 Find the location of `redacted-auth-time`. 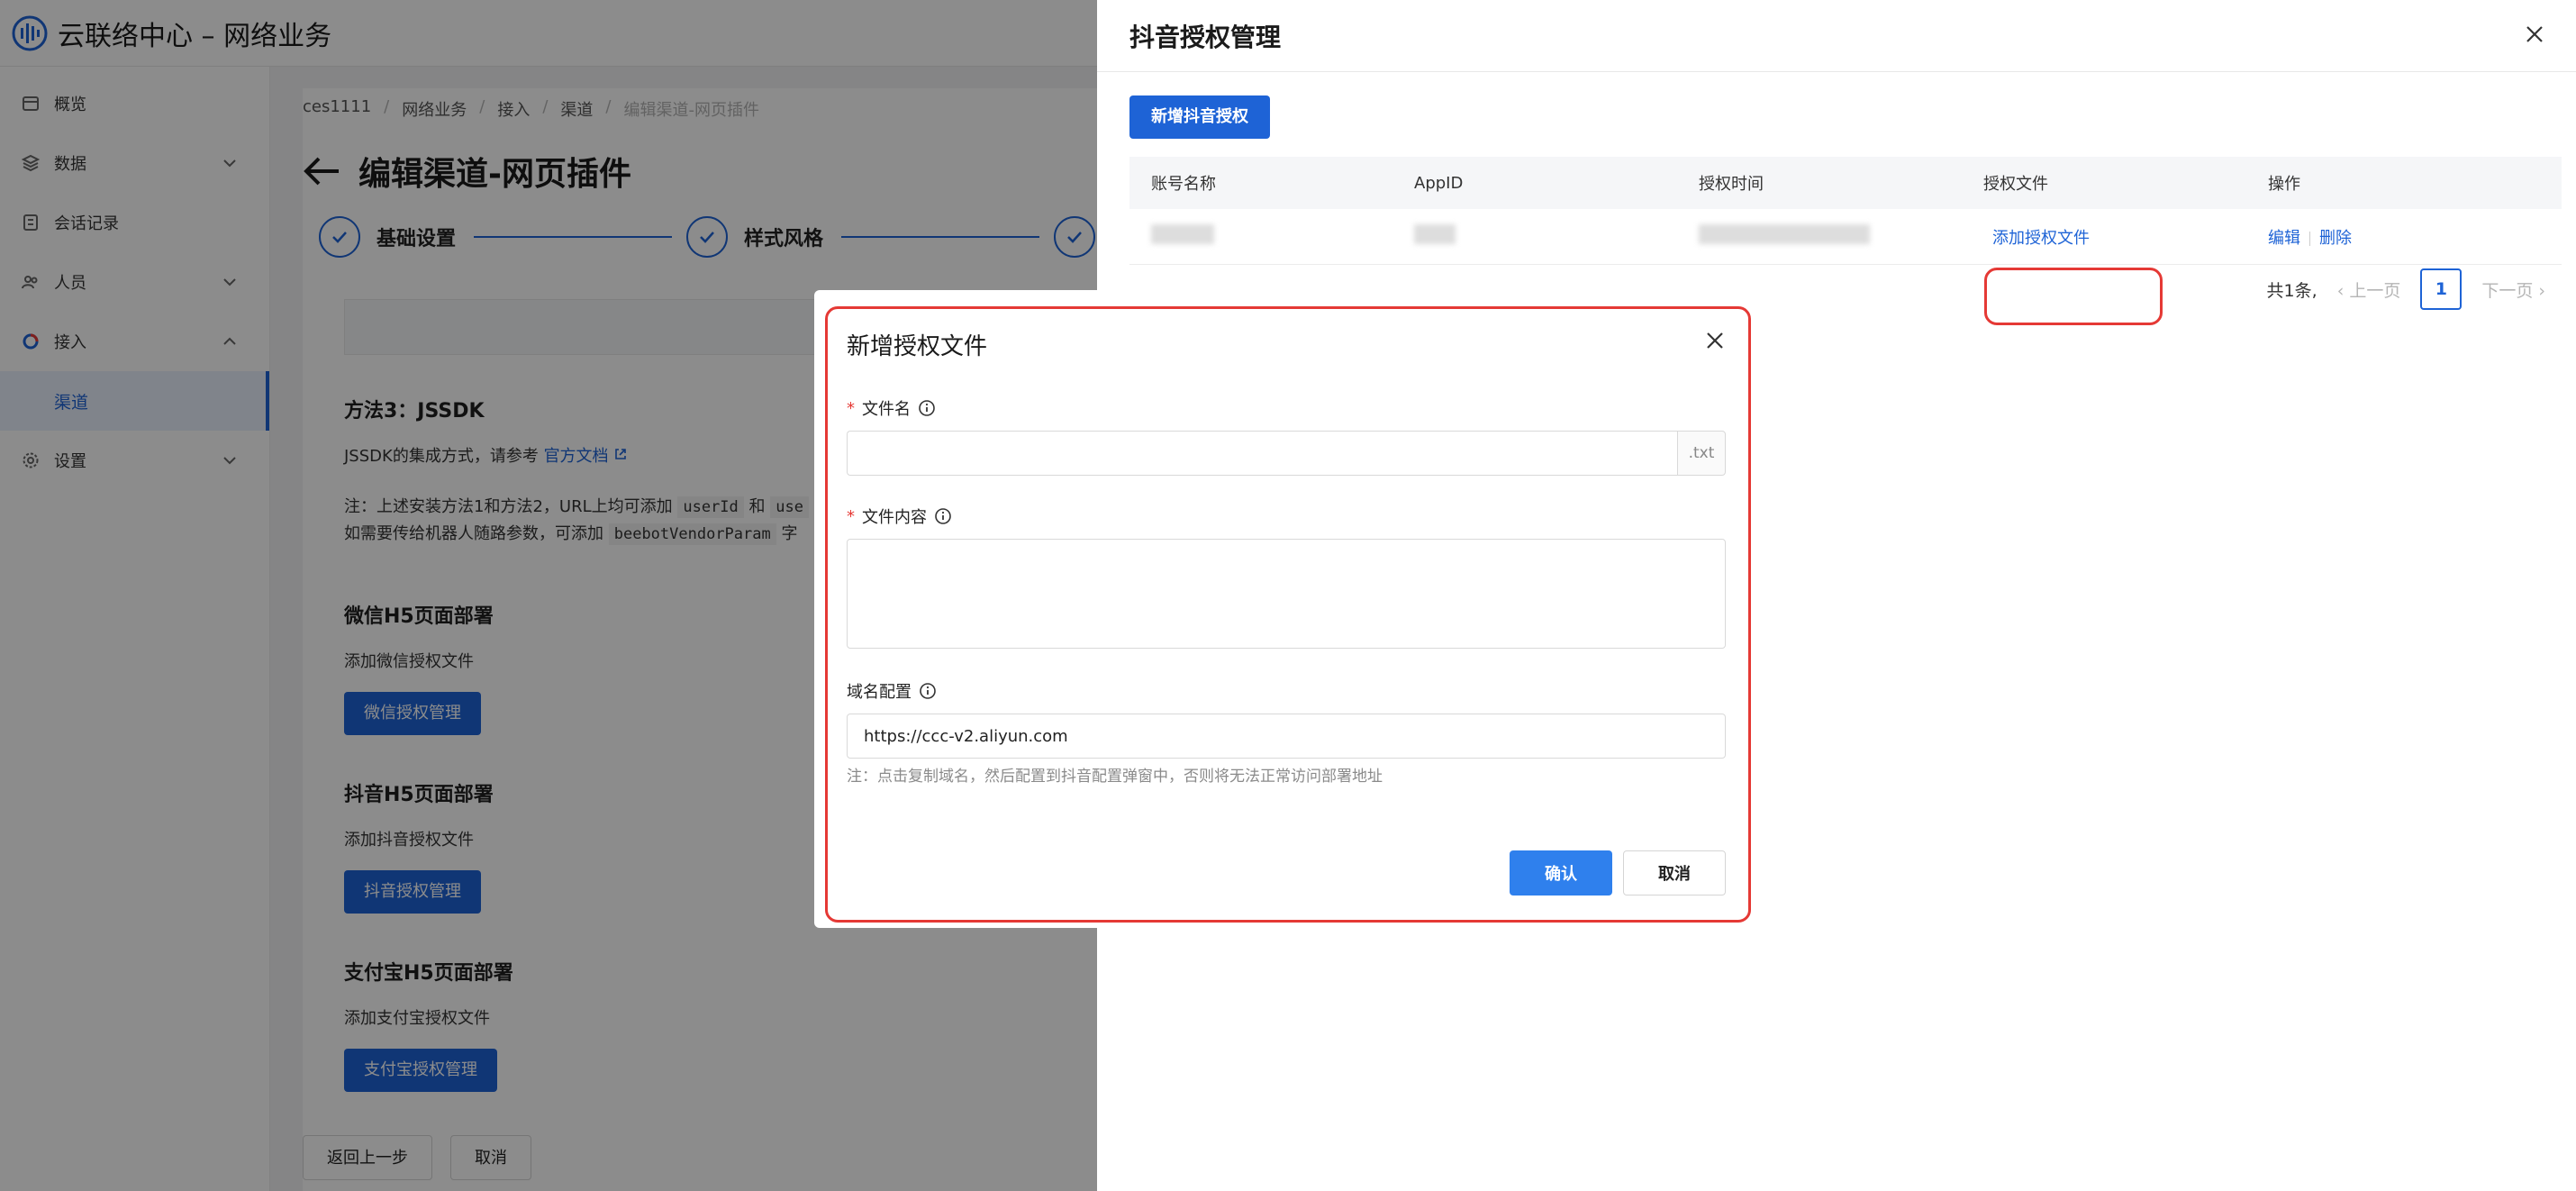

redacted-auth-time is located at coordinates (1784, 234).